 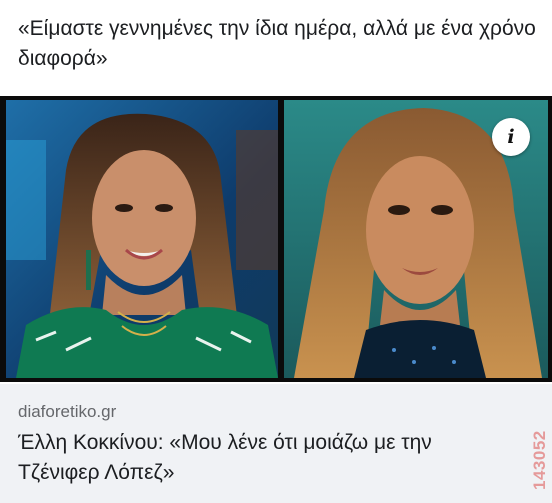 What do you see at coordinates (67, 411) in the screenshot?
I see `link-domain: diaforetiko.gr` at bounding box center [67, 411].